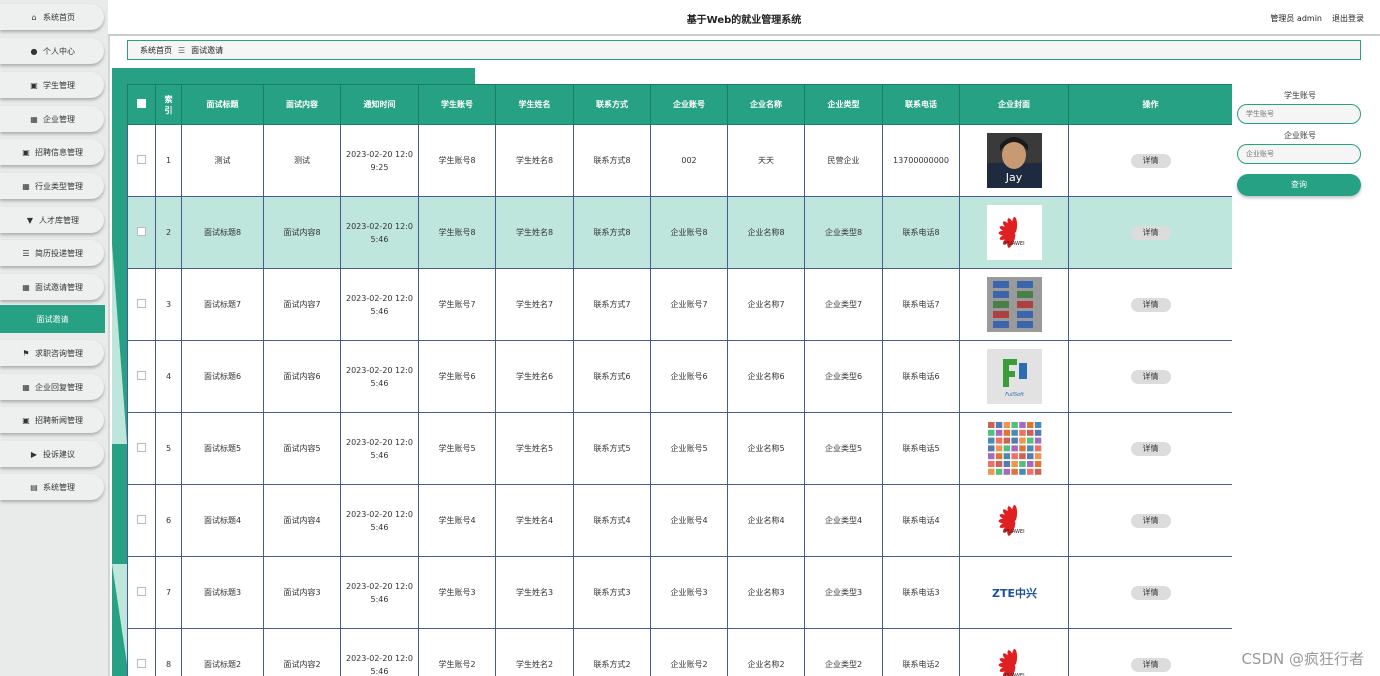  What do you see at coordinates (921, 520) in the screenshot?
I see `cell-phone: 联系电话4` at bounding box center [921, 520].